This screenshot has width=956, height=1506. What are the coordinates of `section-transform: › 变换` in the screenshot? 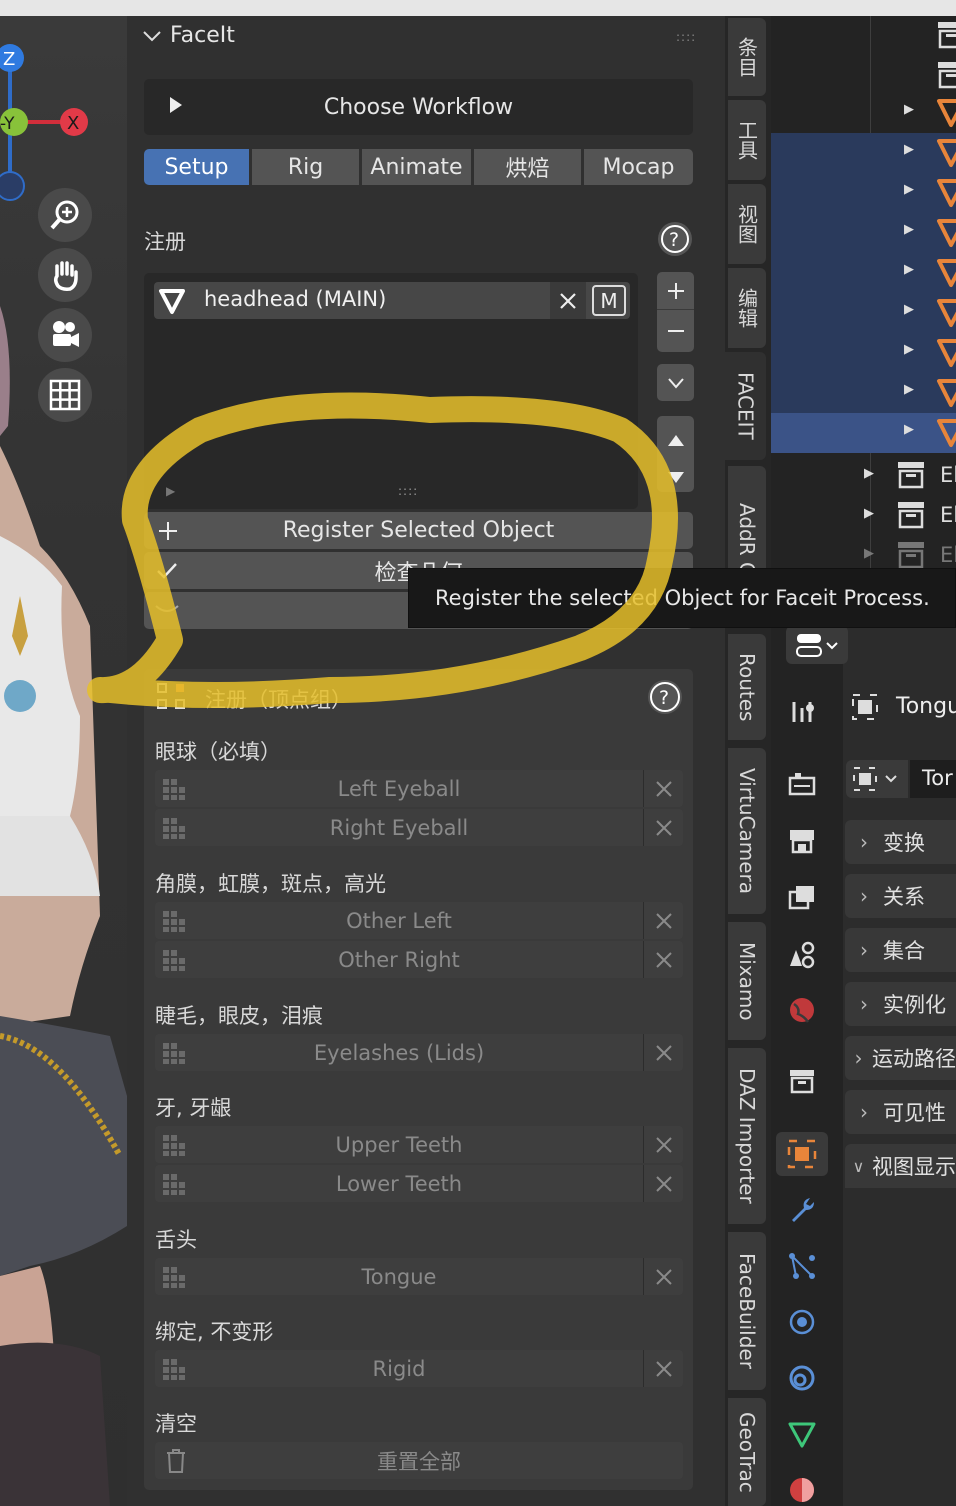 It's located at (900, 842).